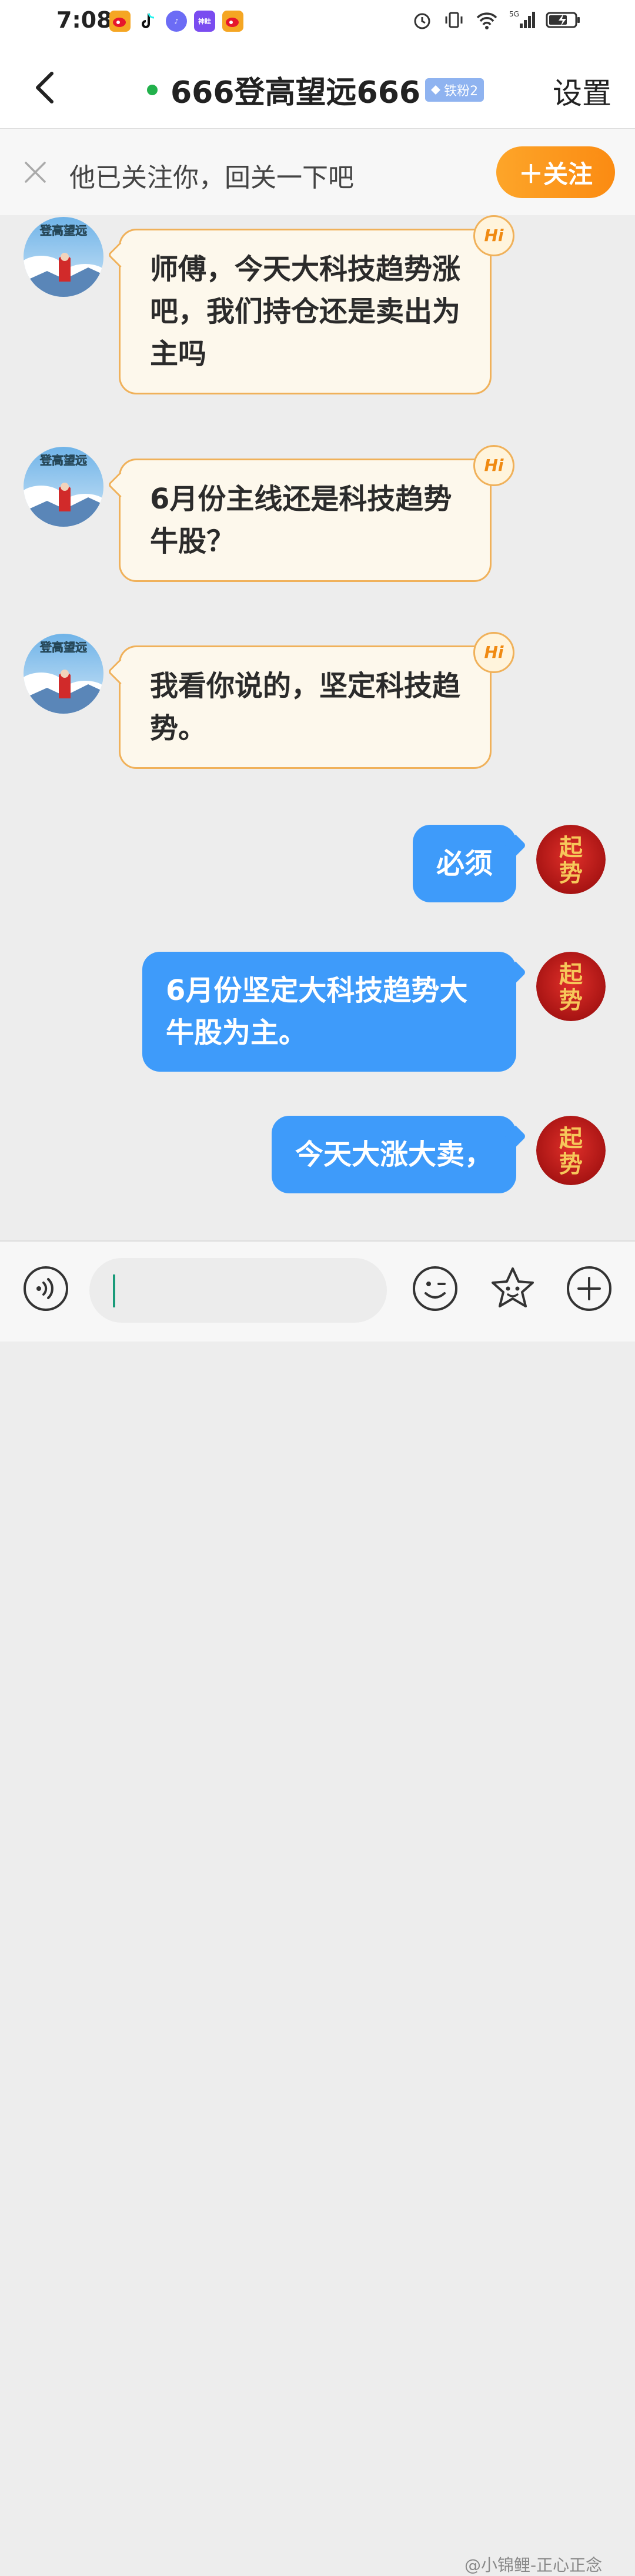  What do you see at coordinates (296, 93) in the screenshot?
I see `chat-title: 666登高望远666` at bounding box center [296, 93].